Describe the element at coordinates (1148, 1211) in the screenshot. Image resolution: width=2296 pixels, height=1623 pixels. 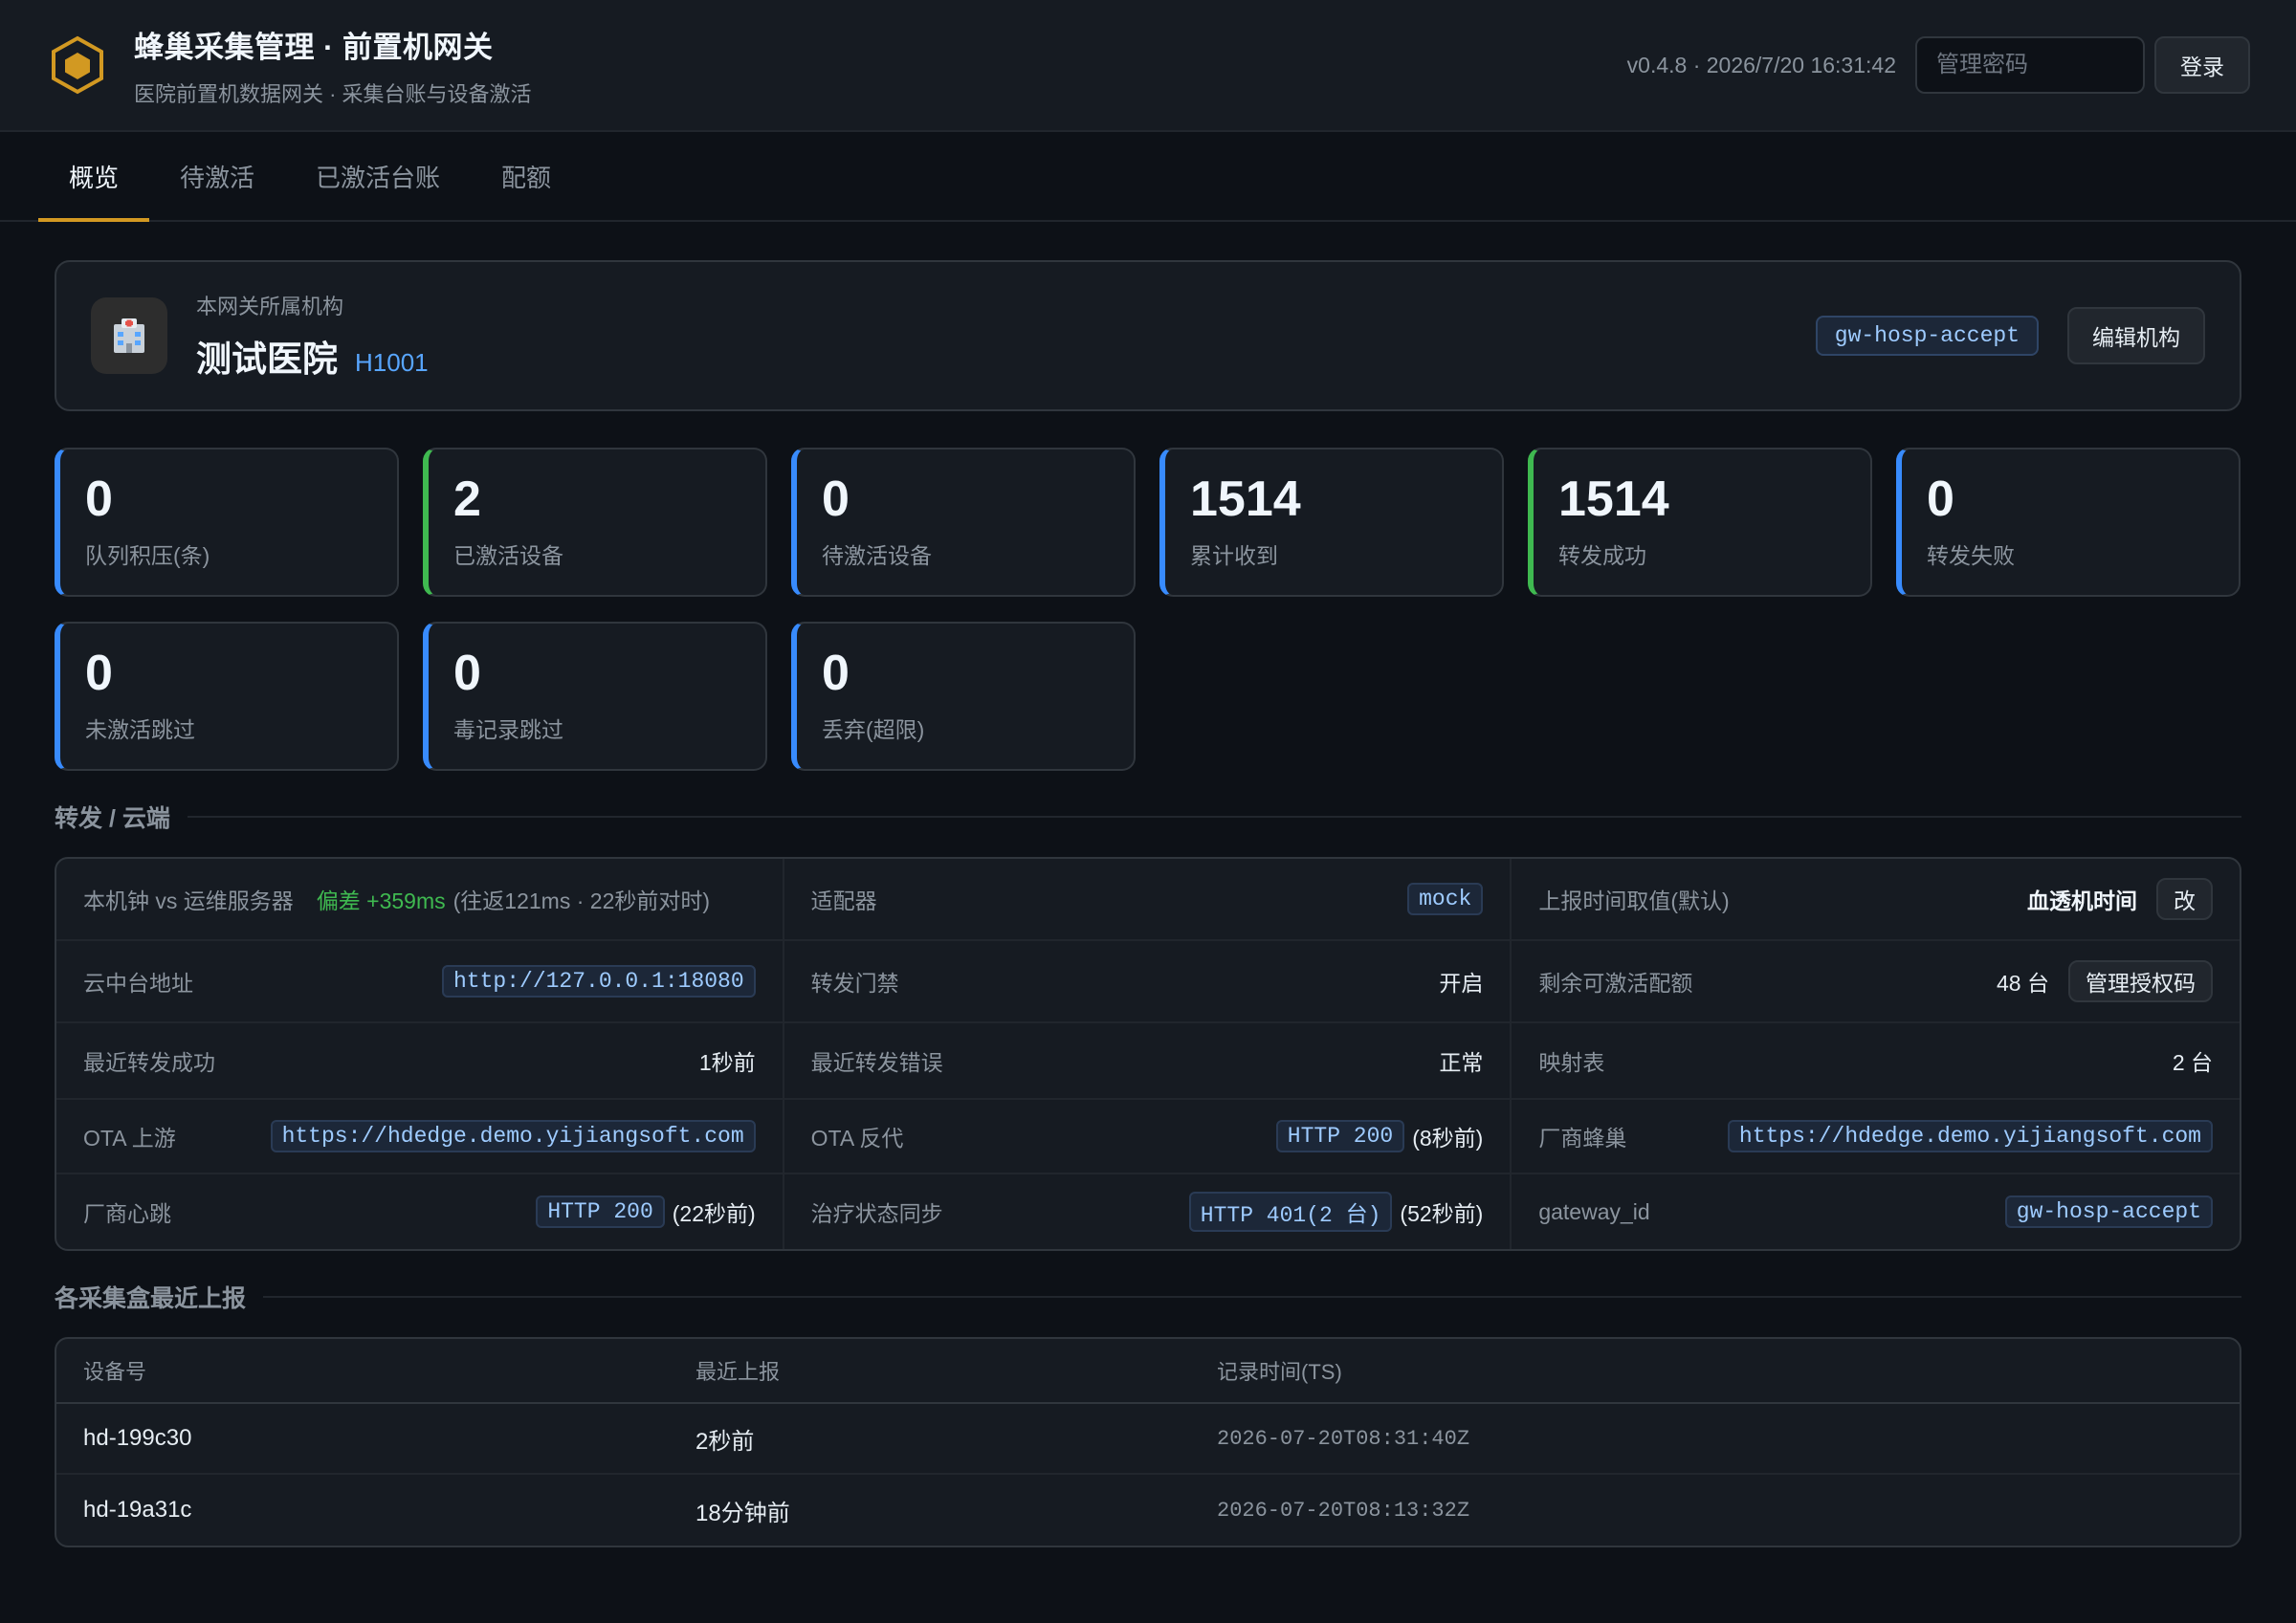
I see `treatment-sync-cell: 治疗状态同步 HTTP 401(2 台) (52秒前)` at that location.